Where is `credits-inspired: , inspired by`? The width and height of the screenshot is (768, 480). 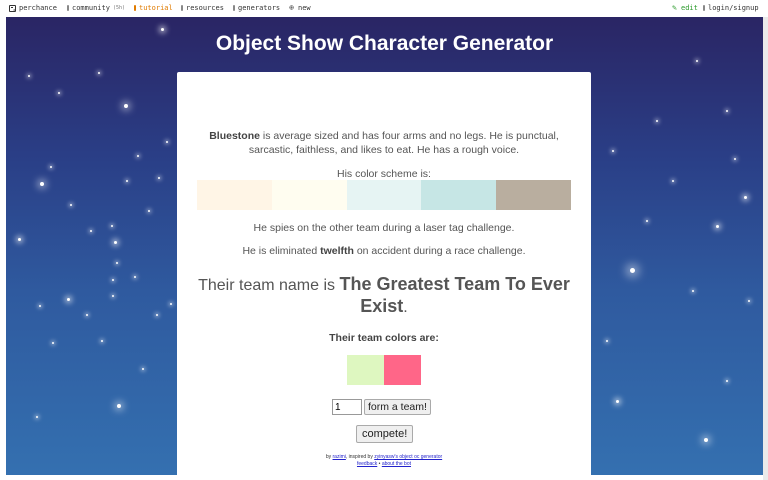 credits-inspired: , inspired by is located at coordinates (359, 457).